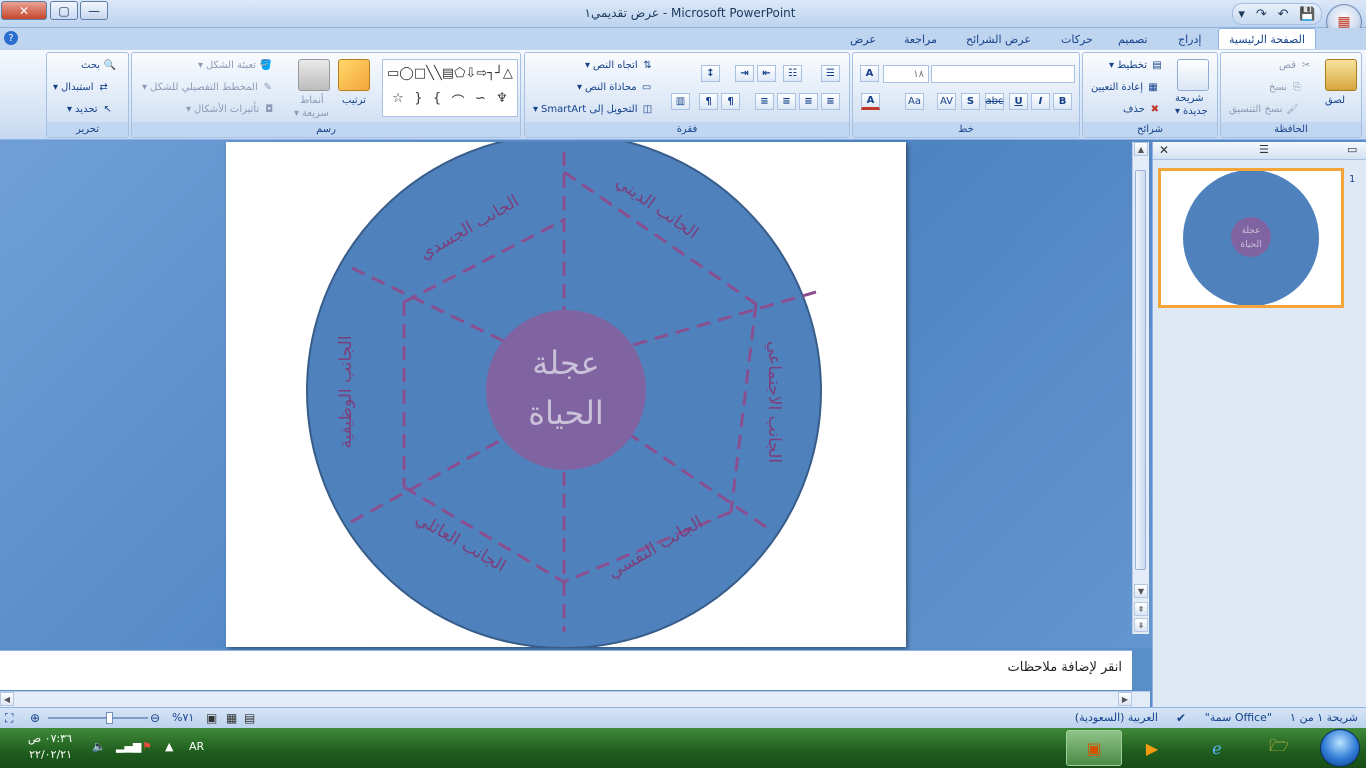 This screenshot has height=768, width=1366. What do you see at coordinates (311, 113) in the screenshot?
I see `quick-styles-button-line2: سريعة ▾` at bounding box center [311, 113].